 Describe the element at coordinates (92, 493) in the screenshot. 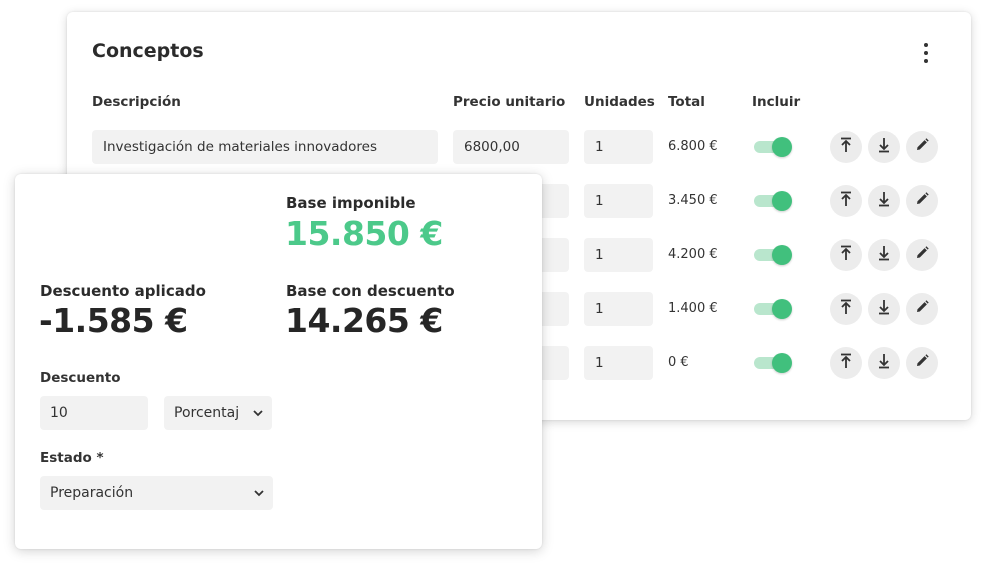

I see `status-value: Preparación` at that location.